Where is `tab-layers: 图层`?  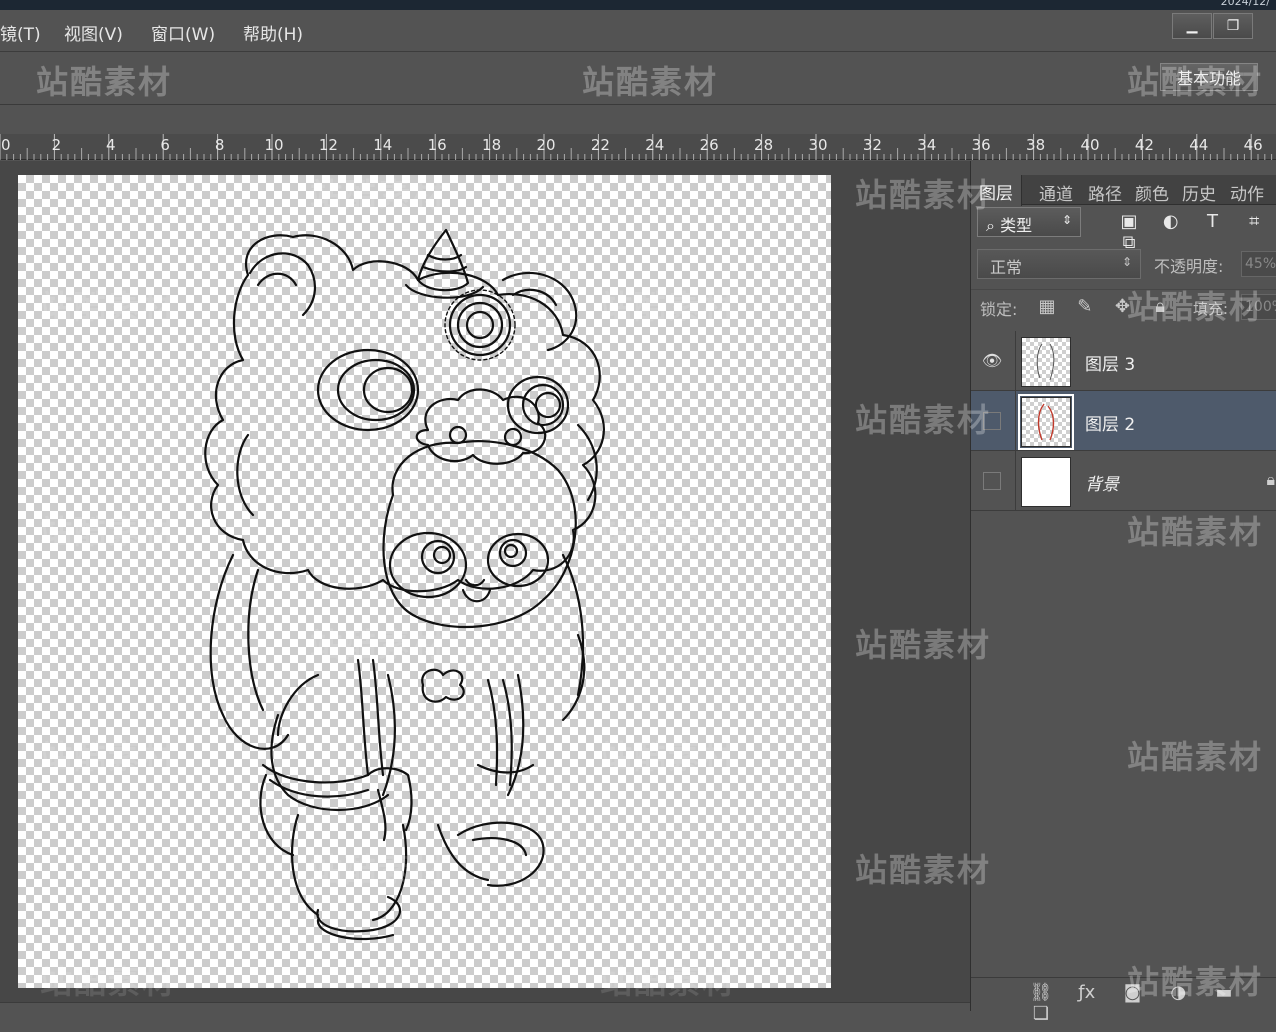
tab-layers: 图层 is located at coordinates (996, 190).